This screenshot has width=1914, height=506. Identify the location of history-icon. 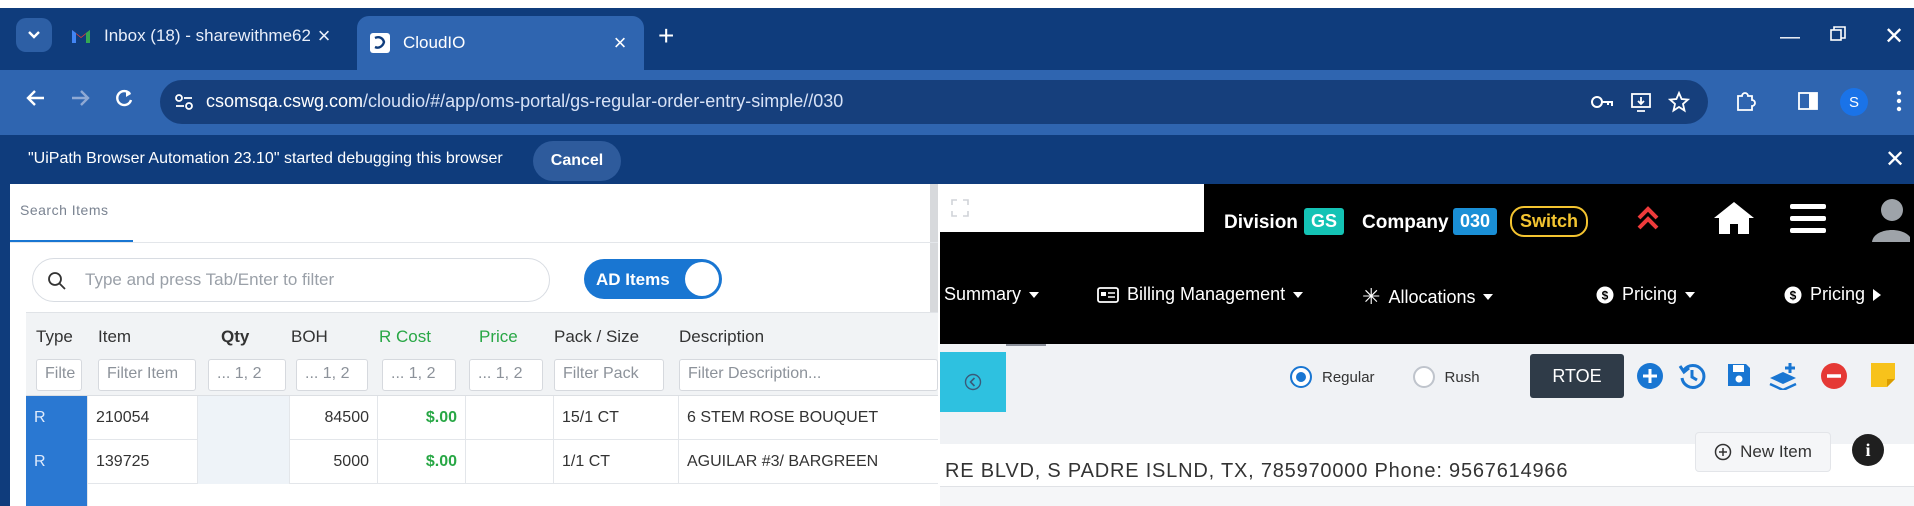
(1692, 376).